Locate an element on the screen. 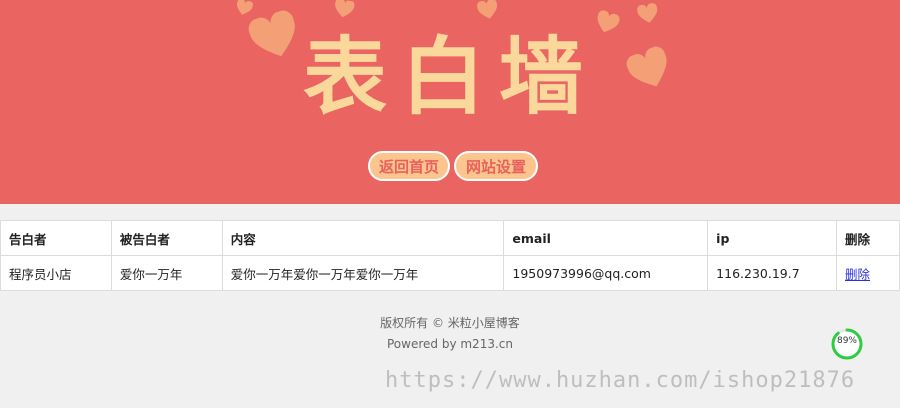 Image resolution: width=900 pixels, height=408 pixels. watermark-text: https://www.huzhan.com/ishop21876 is located at coordinates (620, 380).